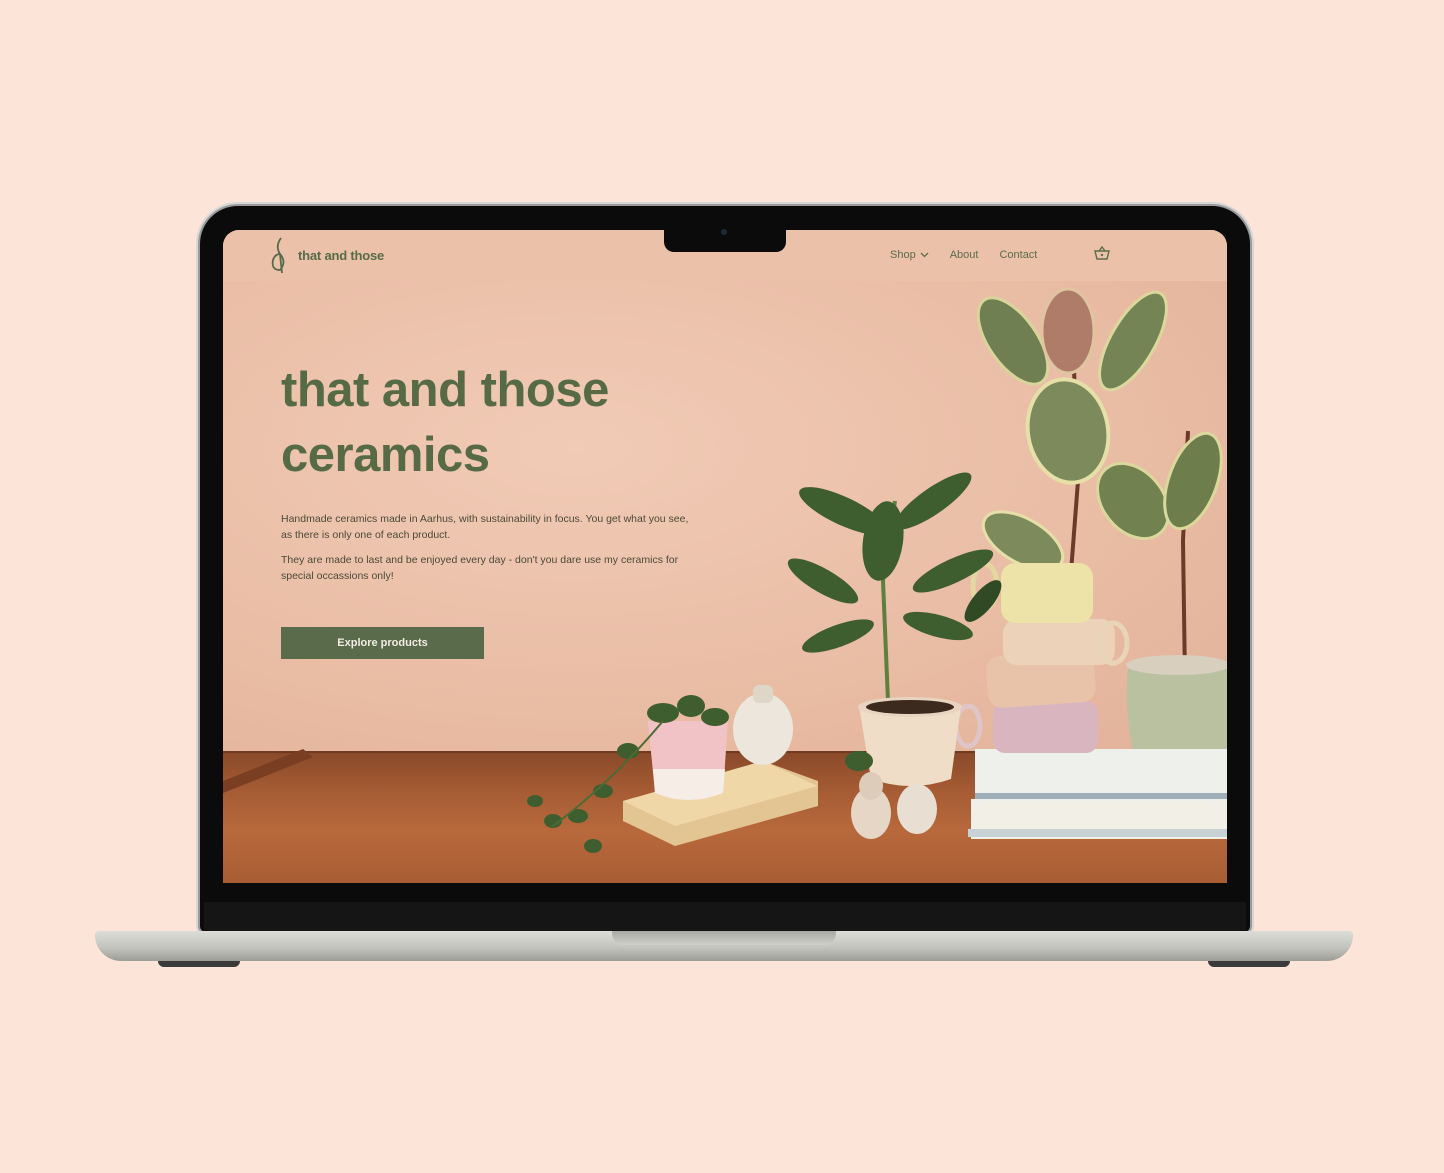 The image size is (1444, 1173). Describe the element at coordinates (724, 232) in the screenshot. I see `camera-icon` at that location.